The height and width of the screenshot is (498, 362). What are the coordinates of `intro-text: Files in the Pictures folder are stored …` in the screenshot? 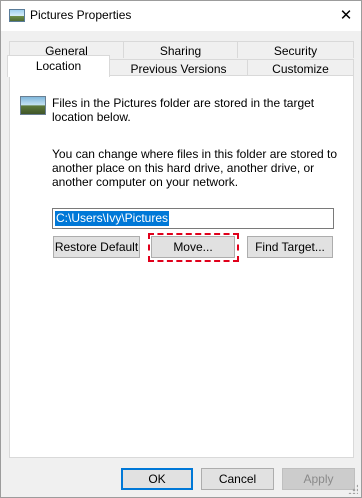 It's located at (183, 110).